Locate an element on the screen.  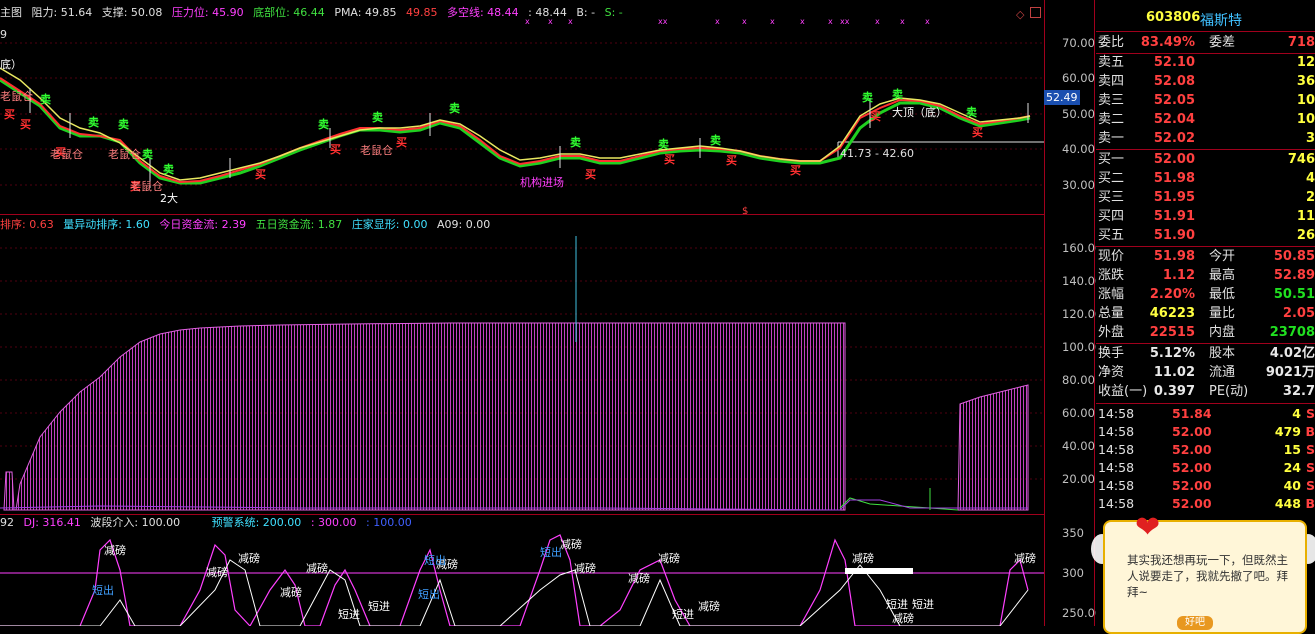
y-tick: 60.00 is located at coordinates (1078, 78).